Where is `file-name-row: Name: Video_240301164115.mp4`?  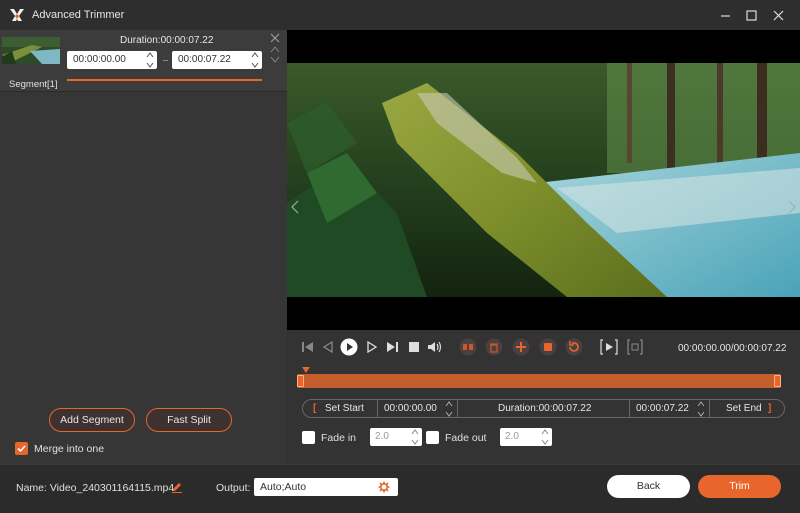 file-name-row: Name: Video_240301164115.mp4 is located at coordinates (95, 488).